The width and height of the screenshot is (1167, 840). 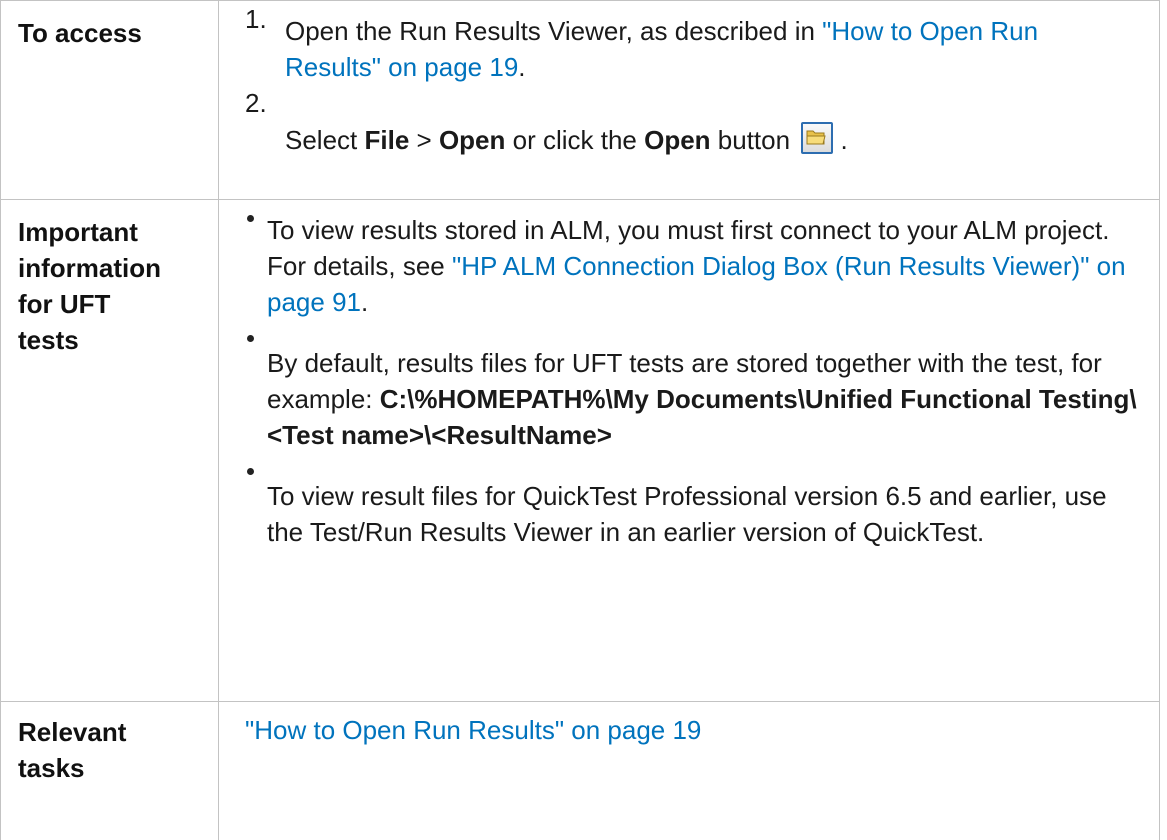 I want to click on row-label-important-information: Important information for UFT tests, so click(x=110, y=451).